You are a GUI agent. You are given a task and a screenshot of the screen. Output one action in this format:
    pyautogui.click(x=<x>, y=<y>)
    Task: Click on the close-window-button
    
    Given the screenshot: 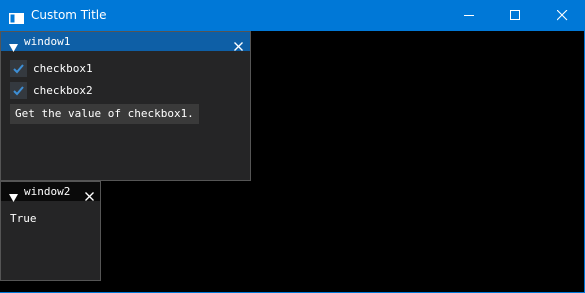 What is the action you would take?
    pyautogui.click(x=562, y=15)
    